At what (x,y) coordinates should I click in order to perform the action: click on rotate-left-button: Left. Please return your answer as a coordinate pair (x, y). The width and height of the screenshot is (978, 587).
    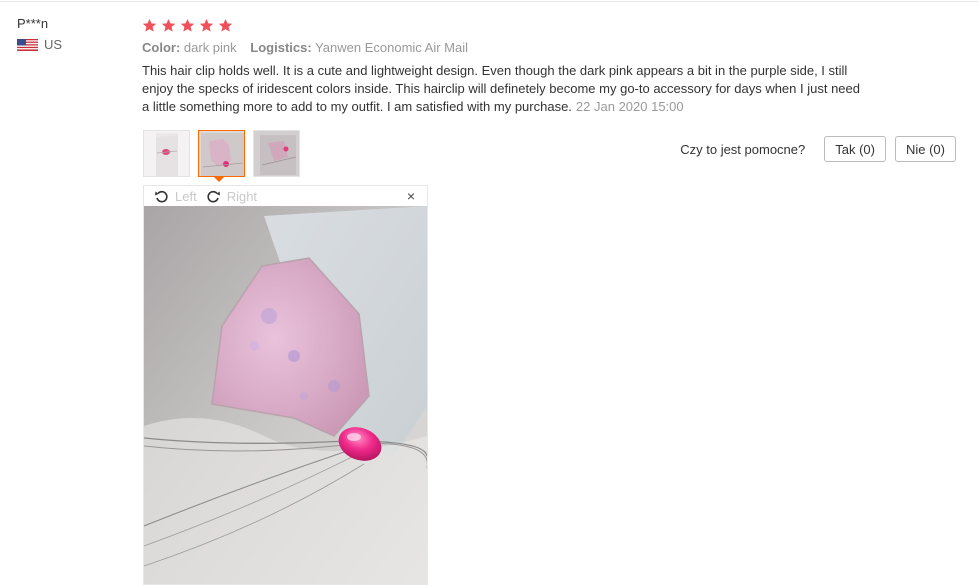
    Looking at the image, I should click on (175, 196).